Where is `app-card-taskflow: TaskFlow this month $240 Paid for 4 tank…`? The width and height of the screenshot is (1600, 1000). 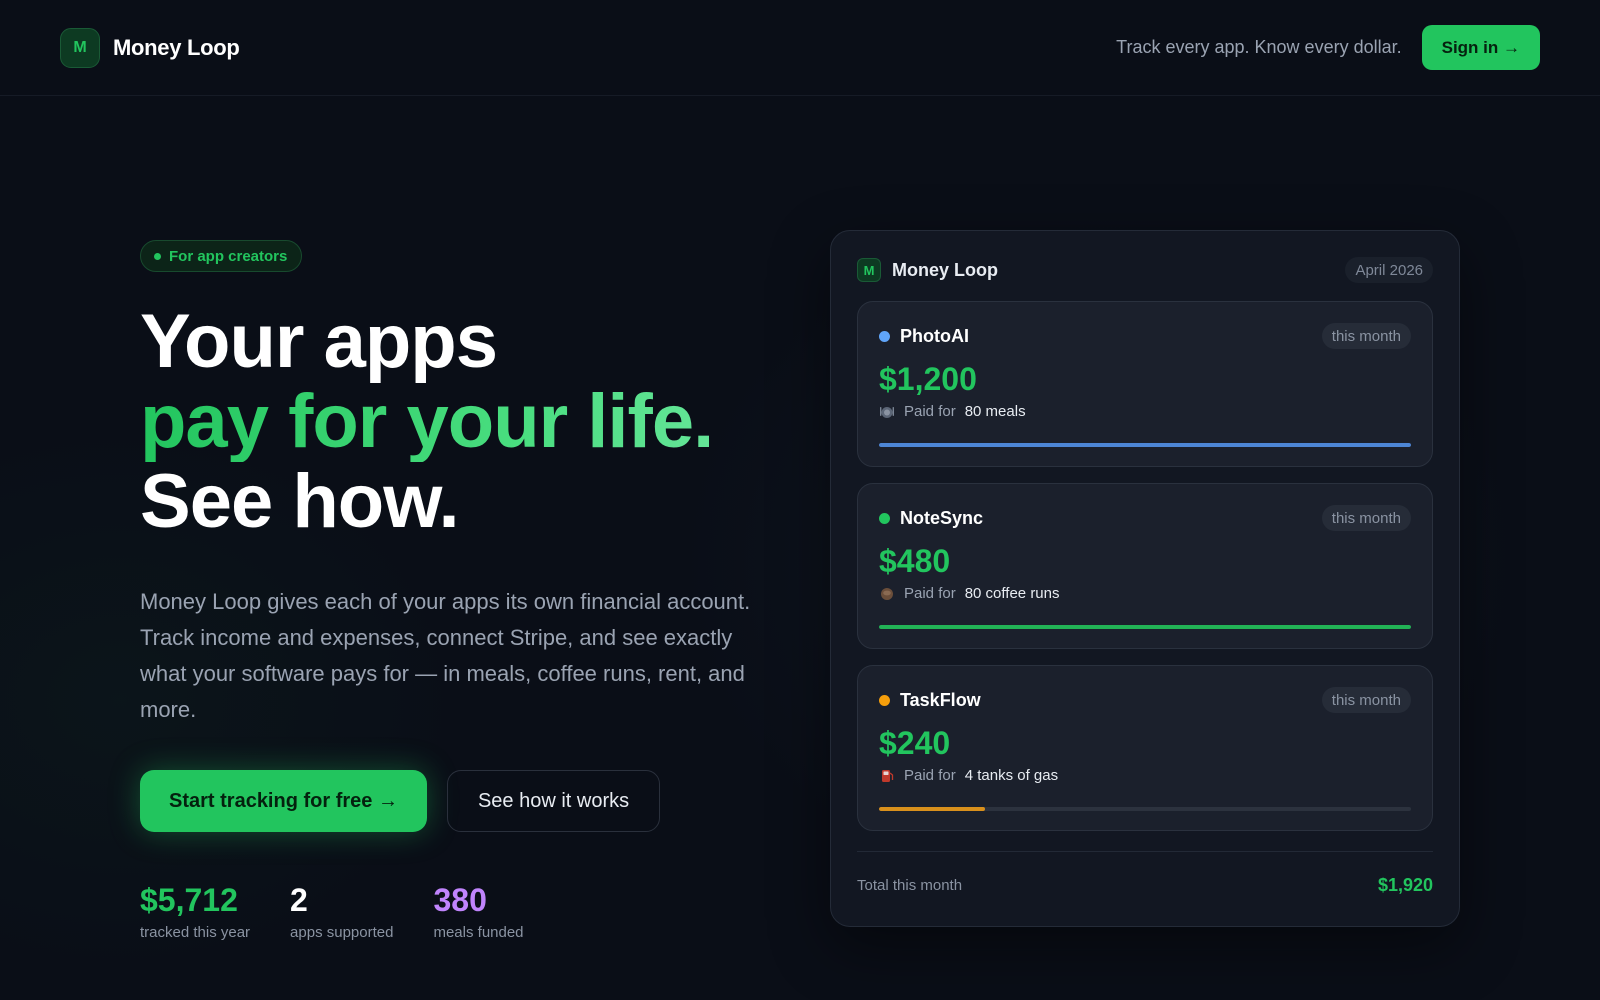 app-card-taskflow: TaskFlow this month $240 Paid for 4 tank… is located at coordinates (1145, 748).